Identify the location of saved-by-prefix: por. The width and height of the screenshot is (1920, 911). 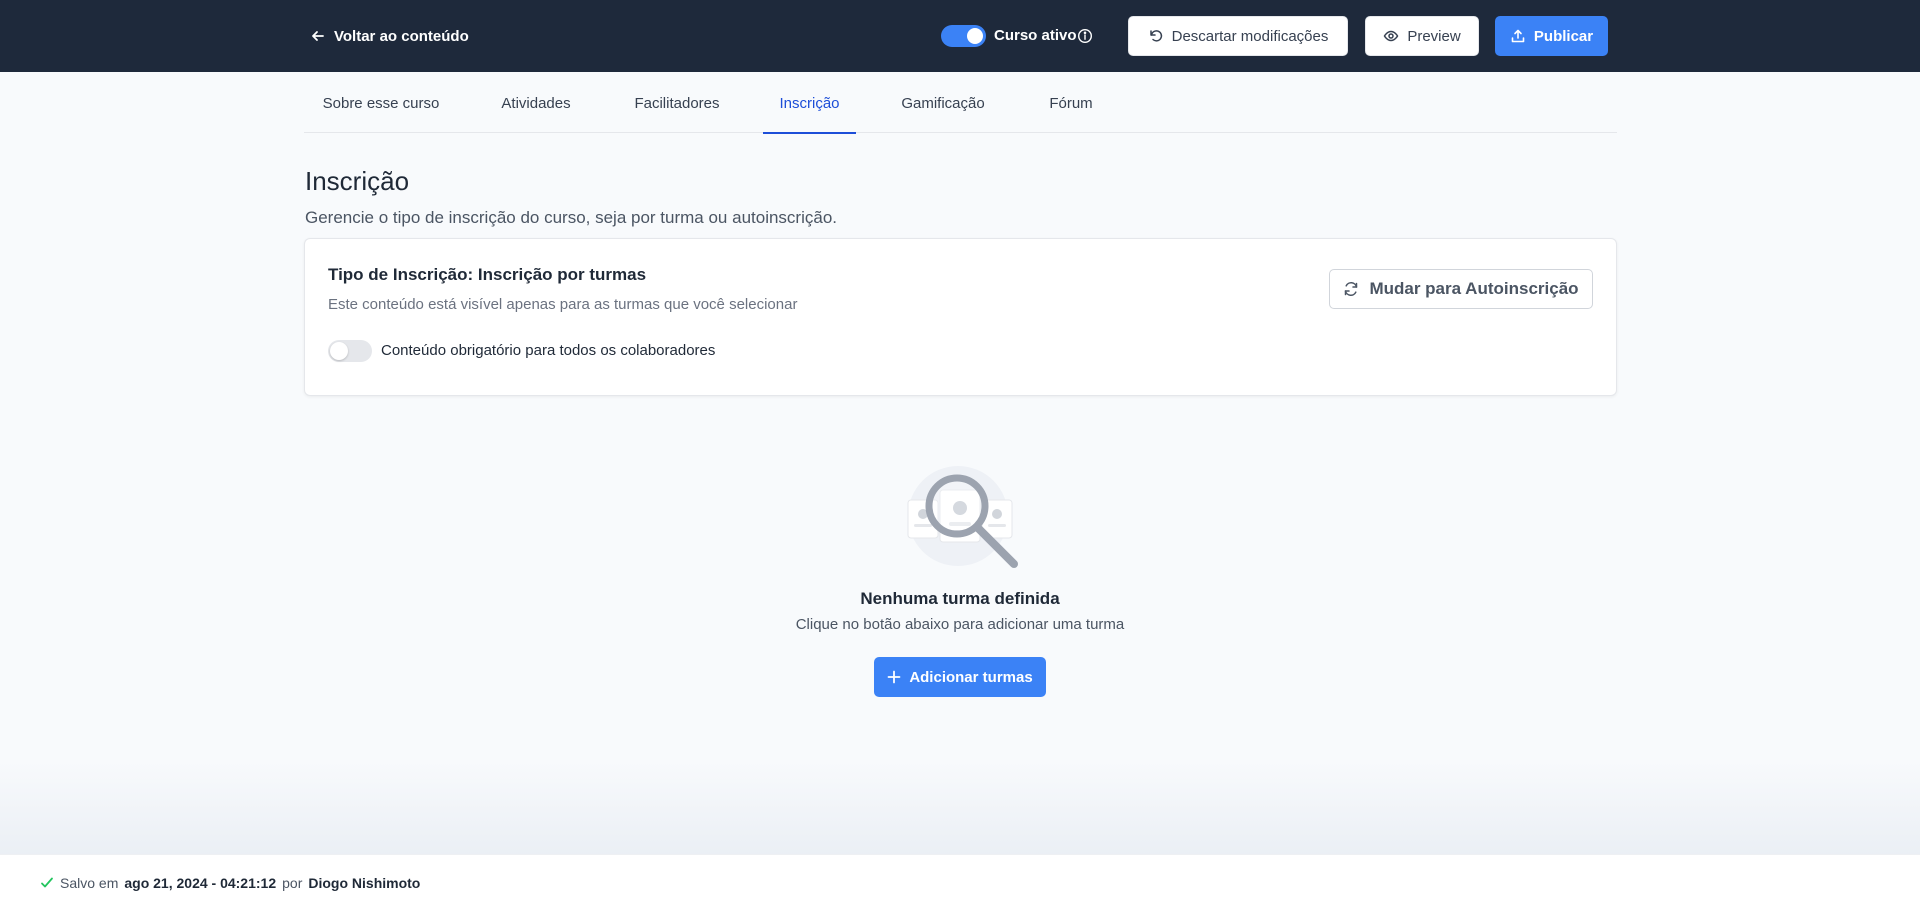
(292, 883).